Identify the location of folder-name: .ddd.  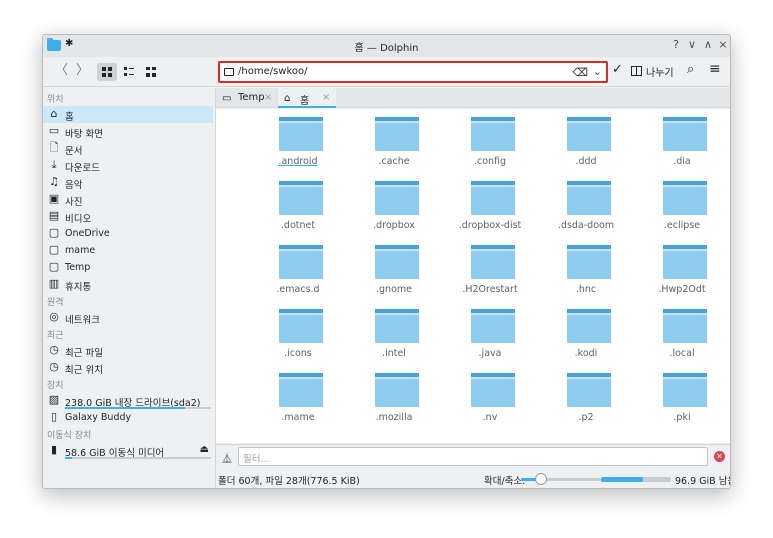
(586, 161).